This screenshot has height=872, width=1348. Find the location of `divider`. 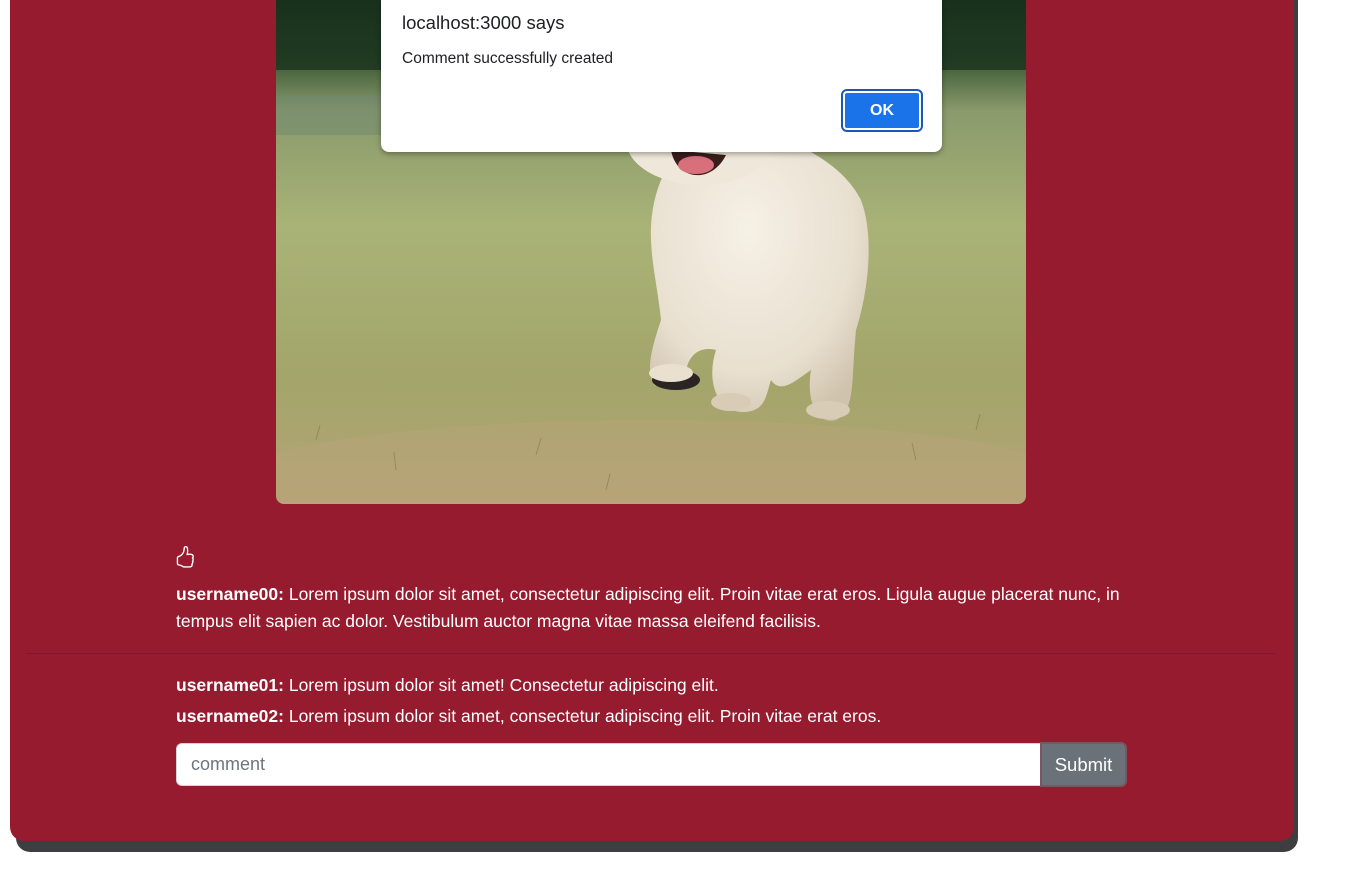

divider is located at coordinates (651, 653).